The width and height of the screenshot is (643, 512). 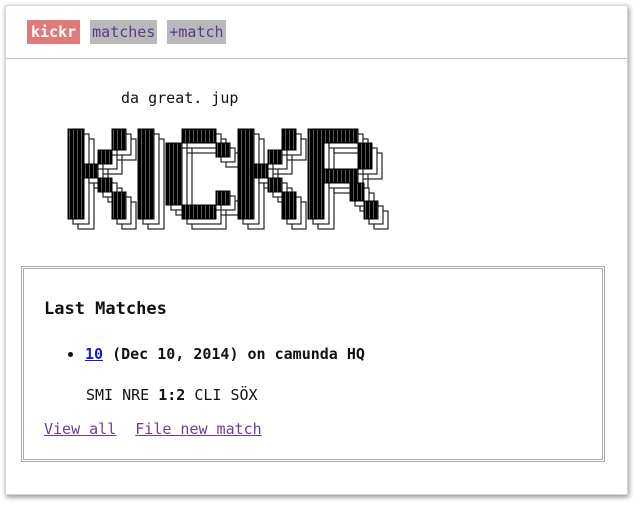 What do you see at coordinates (238, 354) in the screenshot?
I see `match-details: (Dec 10, 2014) on camunda HQ` at bounding box center [238, 354].